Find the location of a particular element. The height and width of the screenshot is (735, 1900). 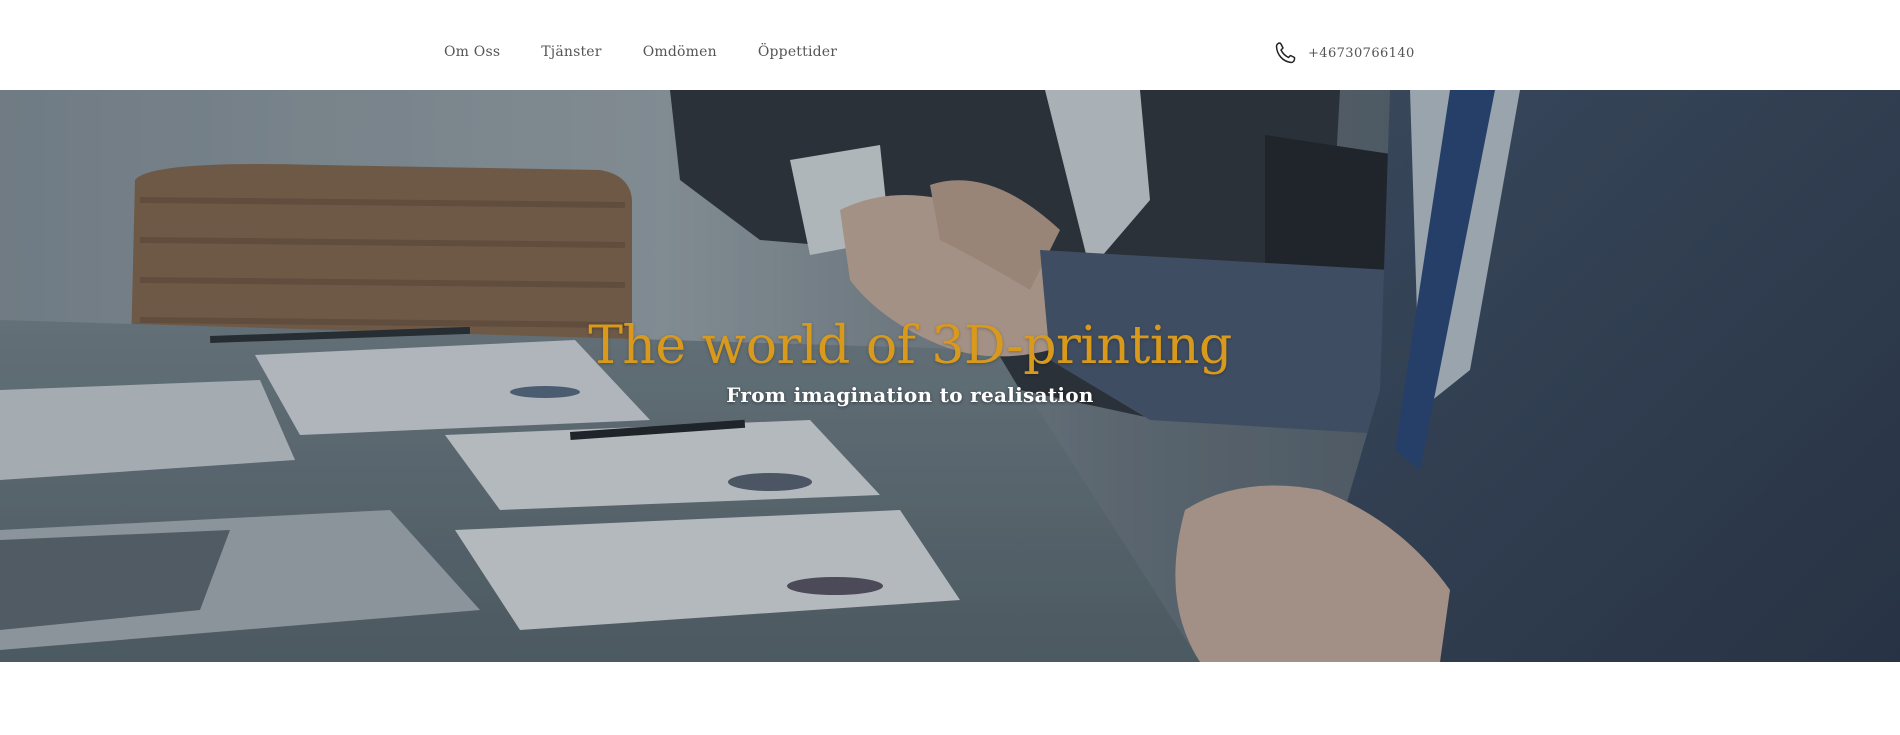

nav-item-om-oss: Om Oss is located at coordinates (472, 52).